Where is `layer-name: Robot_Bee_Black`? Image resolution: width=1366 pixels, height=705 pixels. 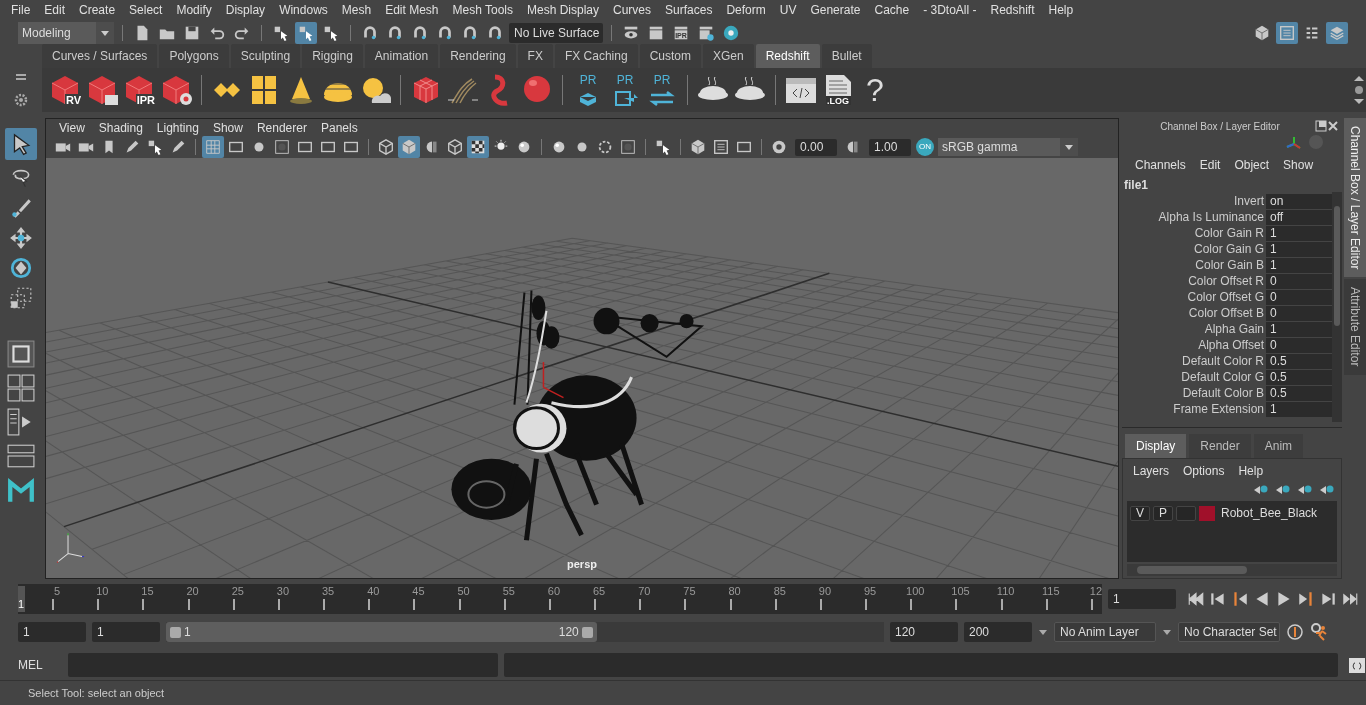 layer-name: Robot_Bee_Black is located at coordinates (1269, 513).